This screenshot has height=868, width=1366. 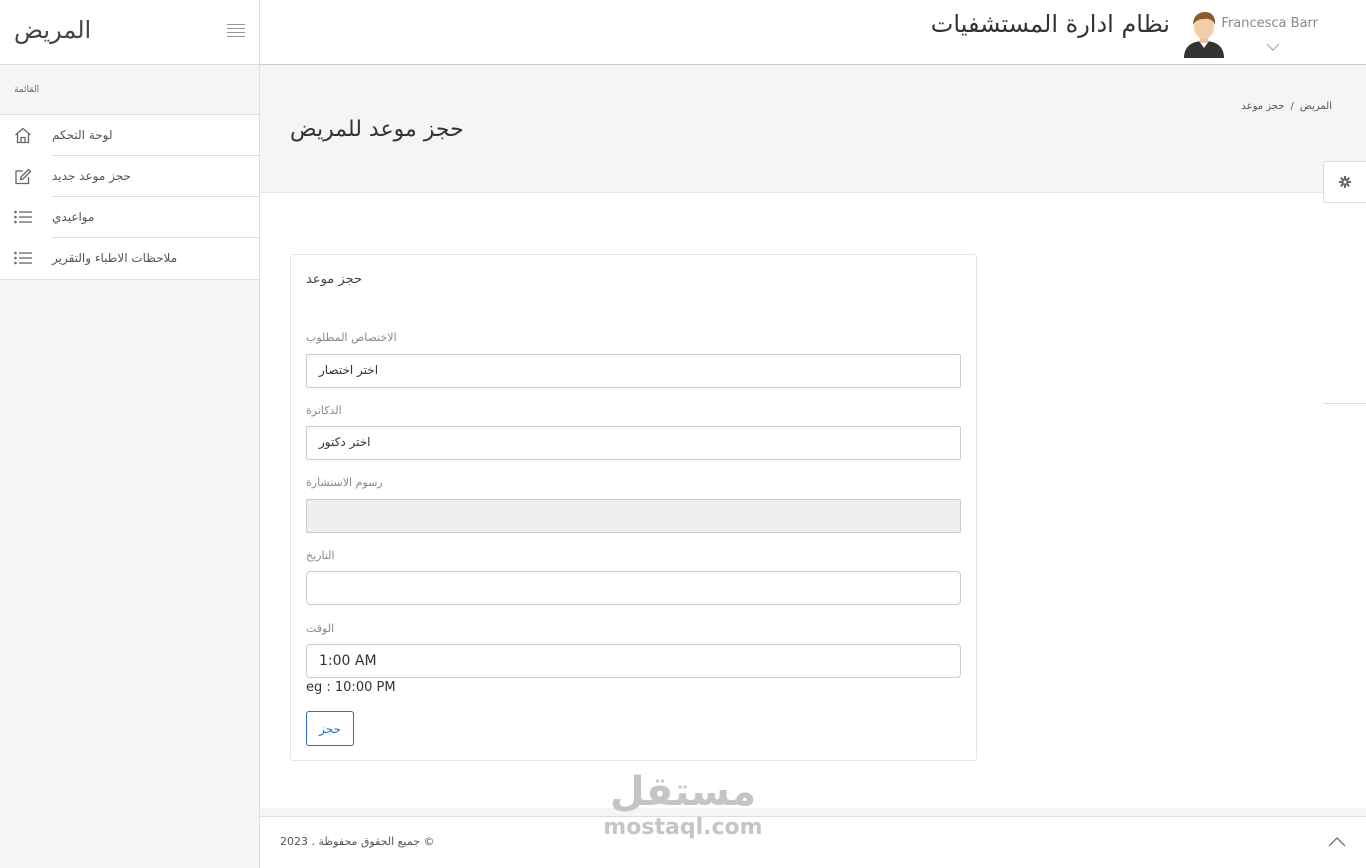 I want to click on settings-button, so click(x=1344, y=182).